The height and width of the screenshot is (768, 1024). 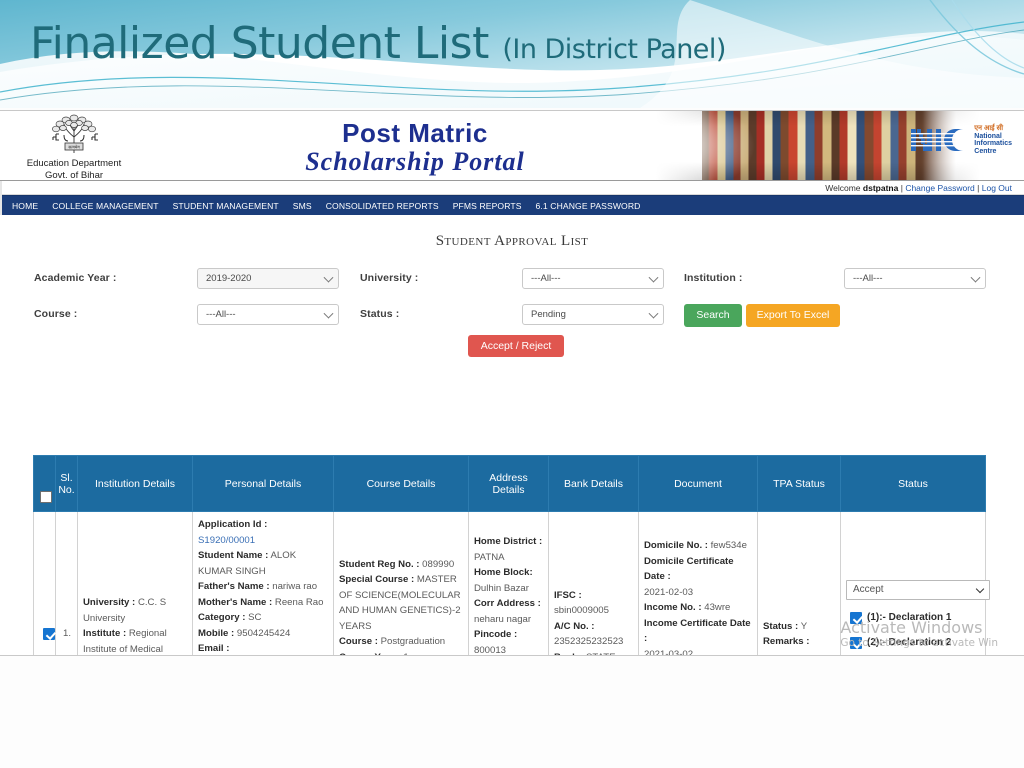 What do you see at coordinates (997, 188) in the screenshot?
I see `logout-link: Log Out` at bounding box center [997, 188].